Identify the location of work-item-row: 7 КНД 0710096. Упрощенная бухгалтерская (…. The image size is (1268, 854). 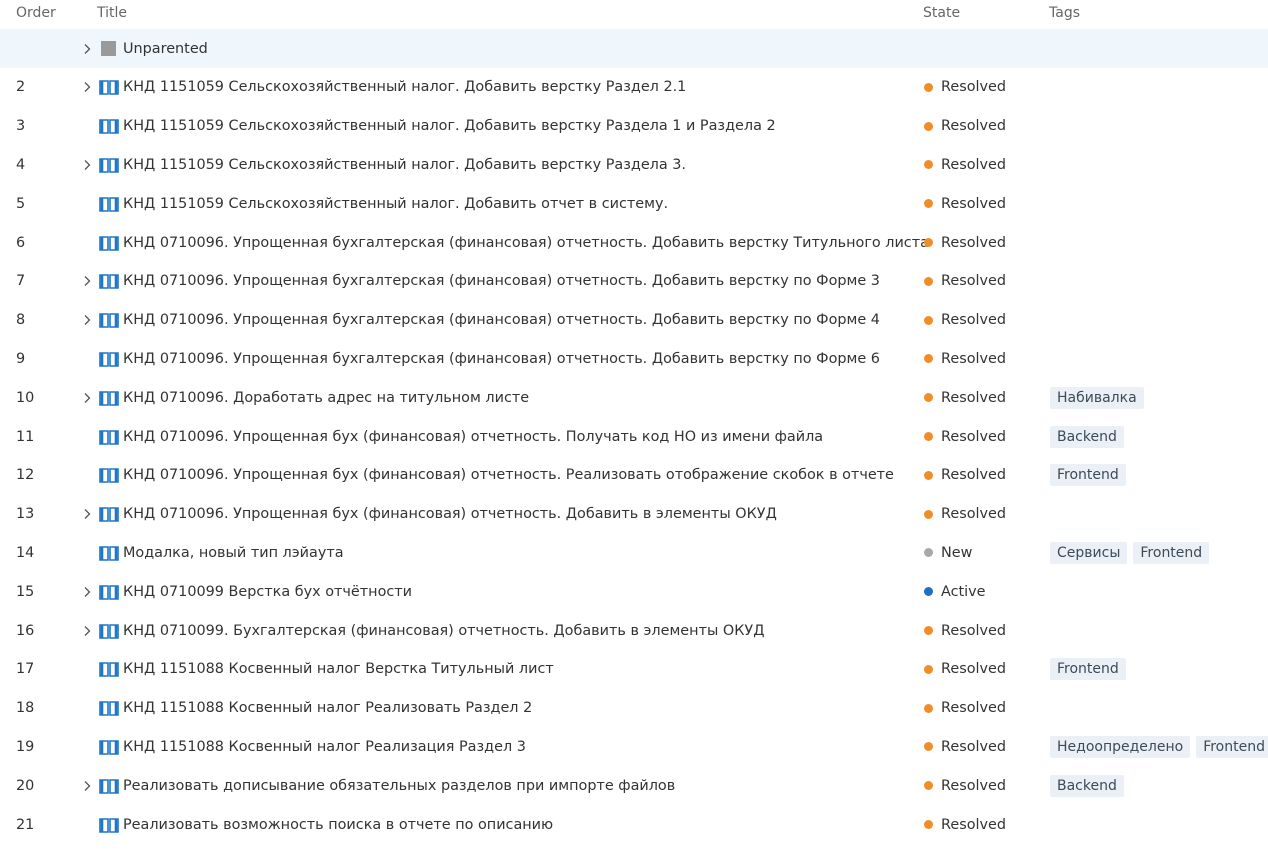
(634, 281).